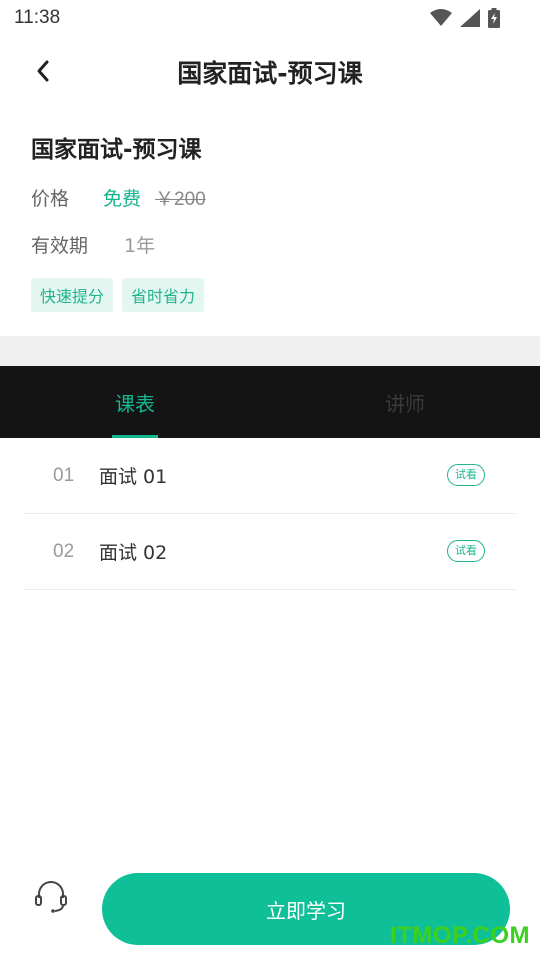  What do you see at coordinates (270, 73) in the screenshot?
I see `page-title: 国家面试-预习课` at bounding box center [270, 73].